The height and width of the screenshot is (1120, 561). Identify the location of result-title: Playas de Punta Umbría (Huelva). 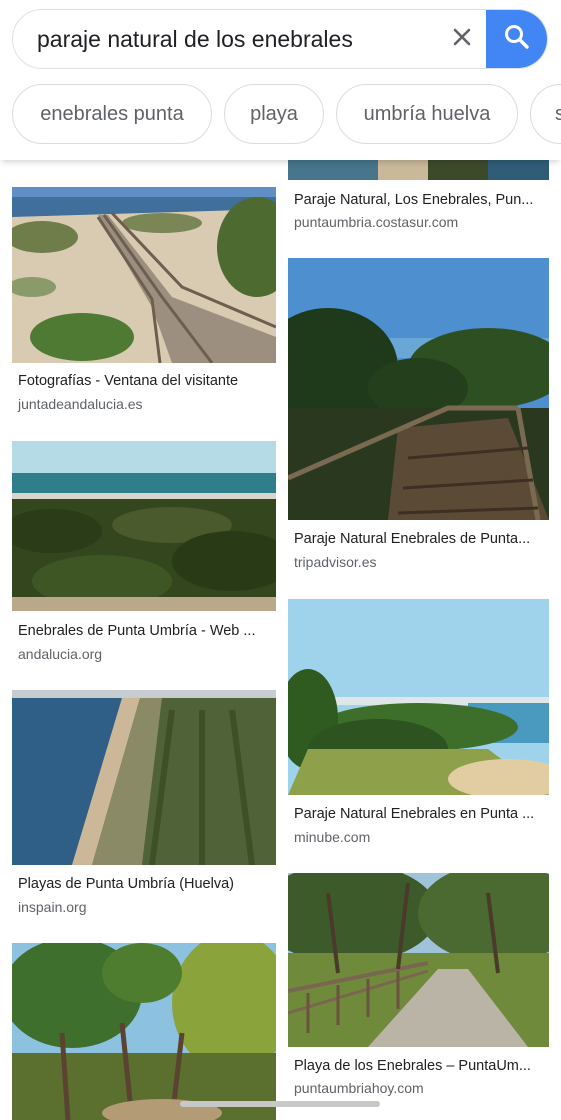
(146, 884).